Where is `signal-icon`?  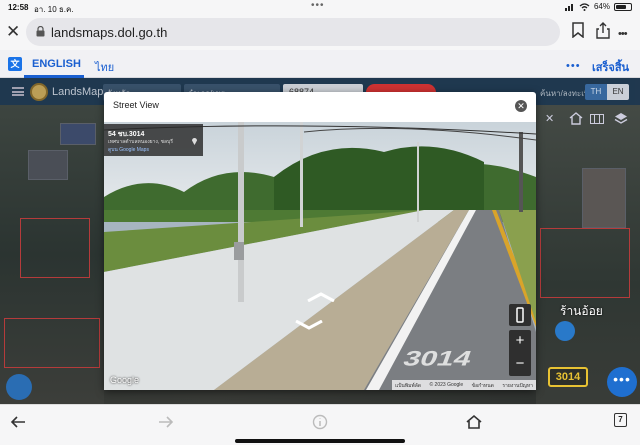 signal-icon is located at coordinates (568, 7).